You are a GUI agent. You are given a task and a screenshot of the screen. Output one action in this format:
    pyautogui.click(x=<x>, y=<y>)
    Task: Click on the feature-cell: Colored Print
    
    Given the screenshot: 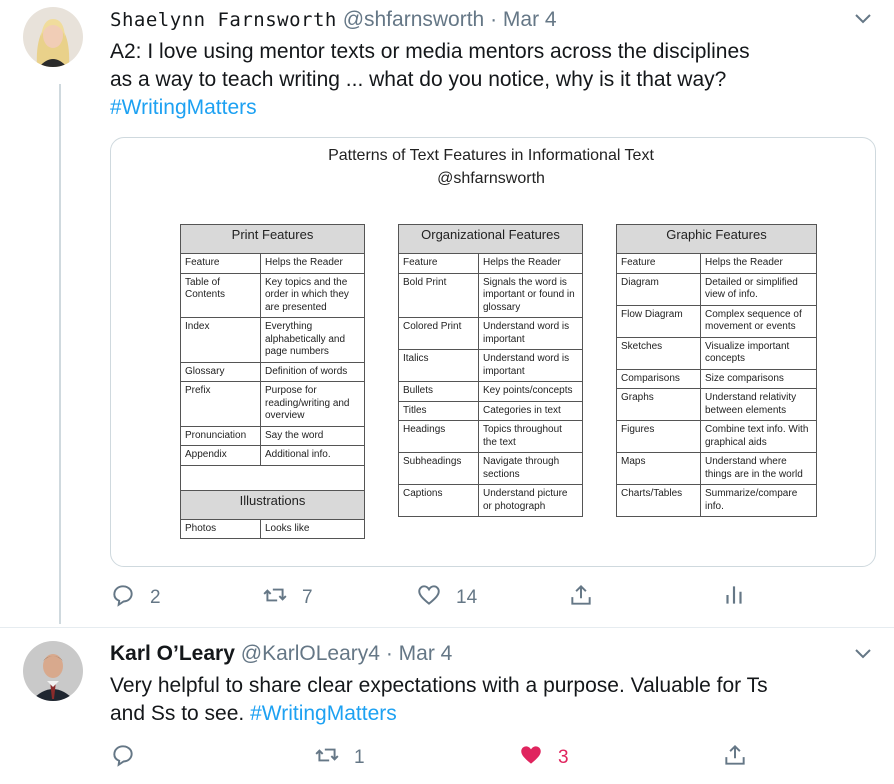 What is the action you would take?
    pyautogui.click(x=438, y=333)
    